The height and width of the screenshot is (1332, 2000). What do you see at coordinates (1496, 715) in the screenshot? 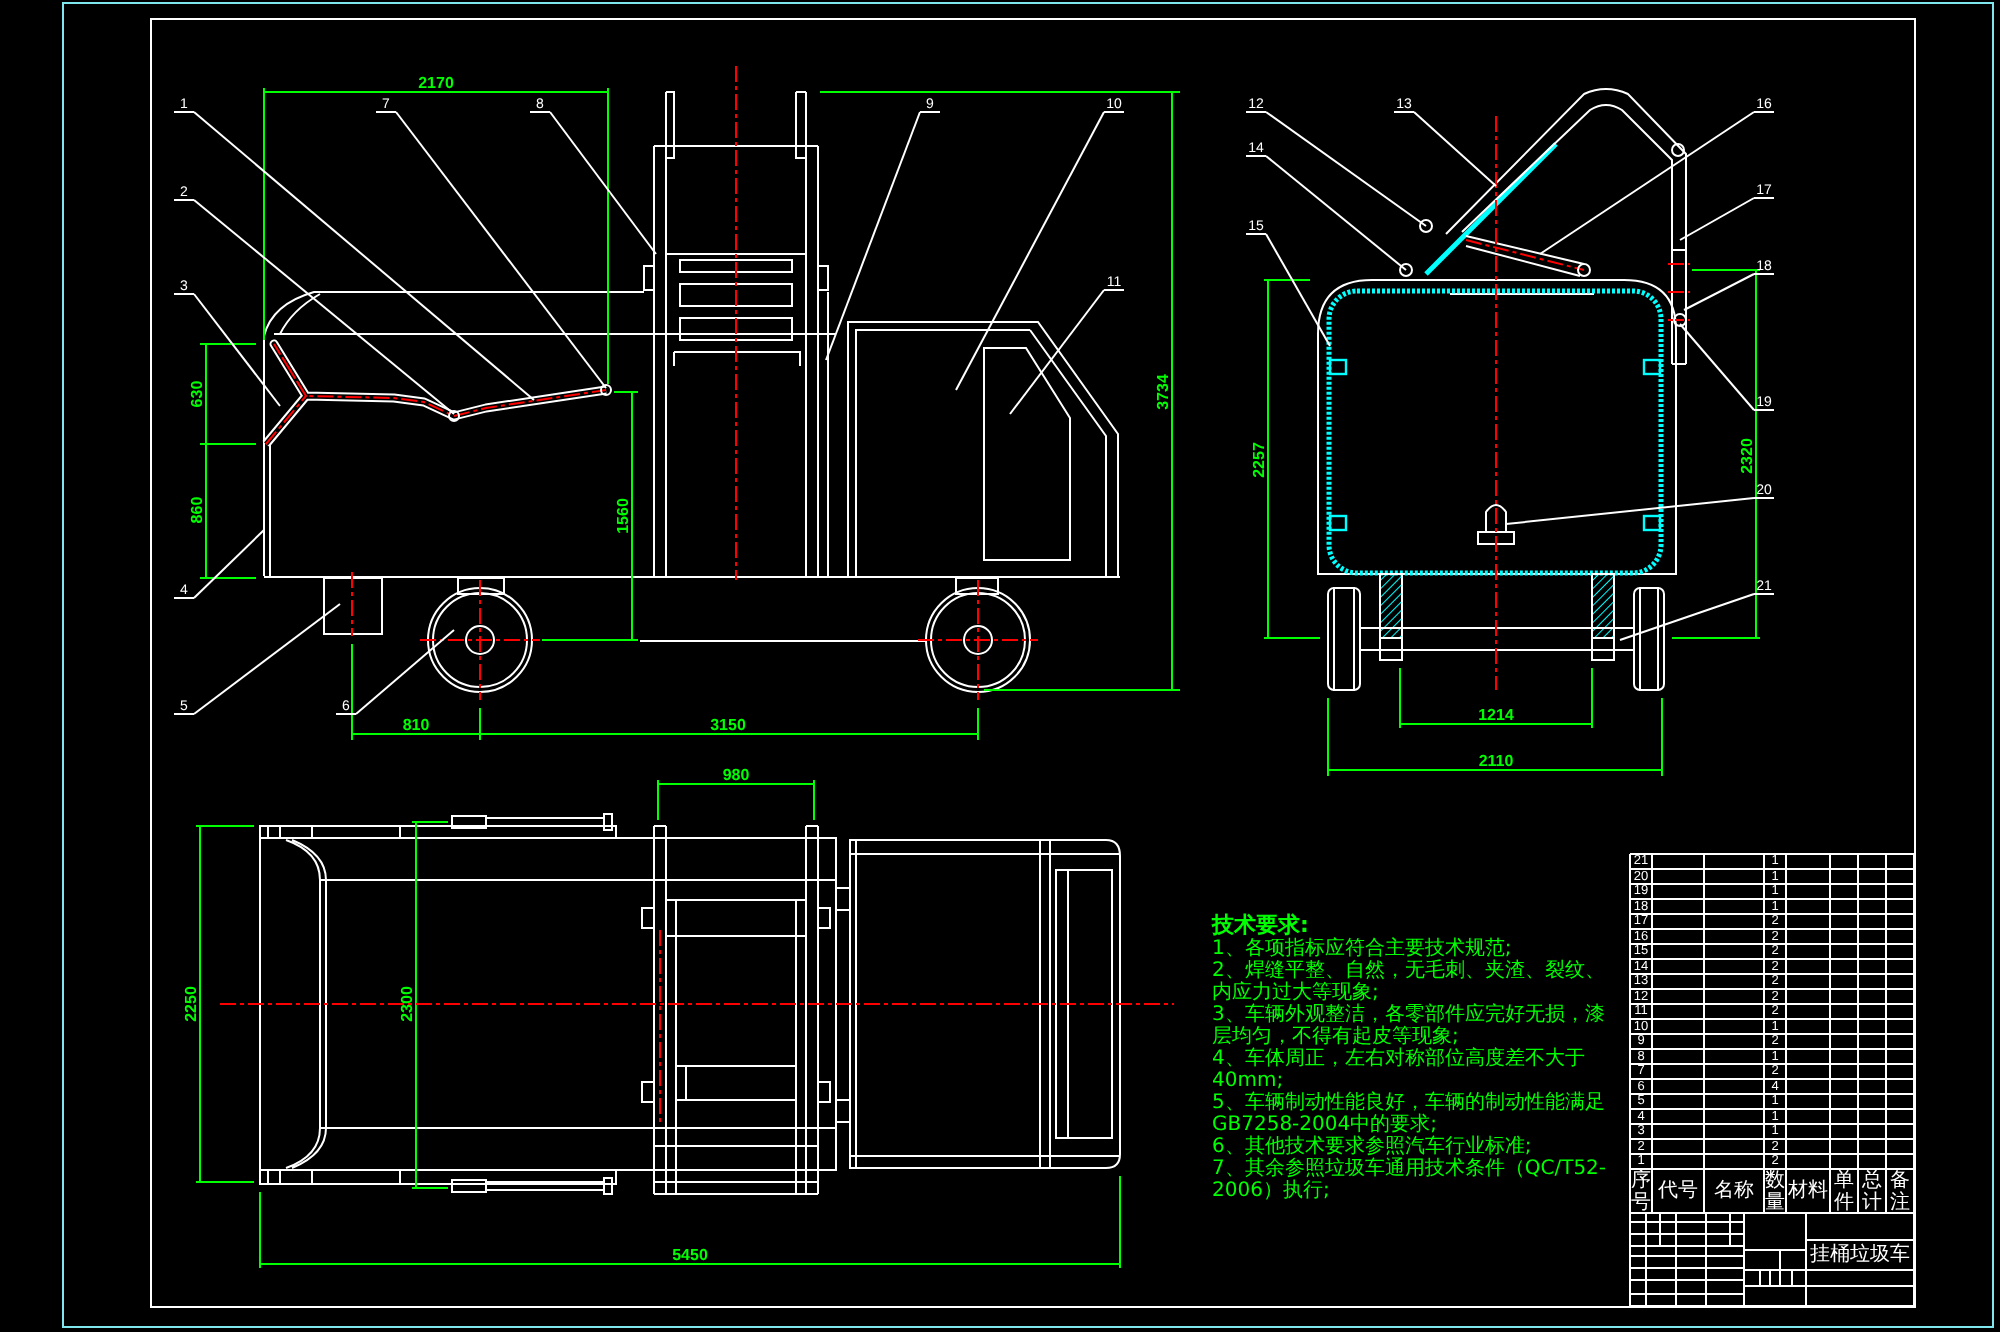
I see `dimension-value: 1214` at bounding box center [1496, 715].